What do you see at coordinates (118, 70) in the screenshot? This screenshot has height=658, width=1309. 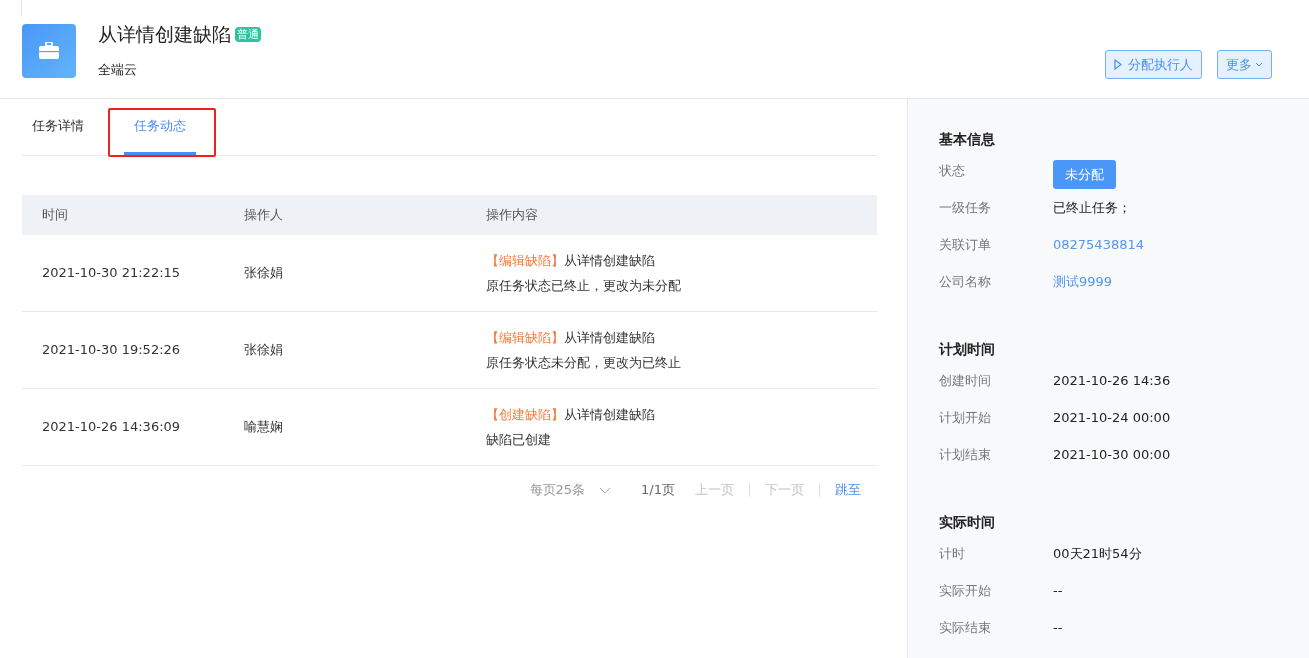 I see `project-name: 全端云` at bounding box center [118, 70].